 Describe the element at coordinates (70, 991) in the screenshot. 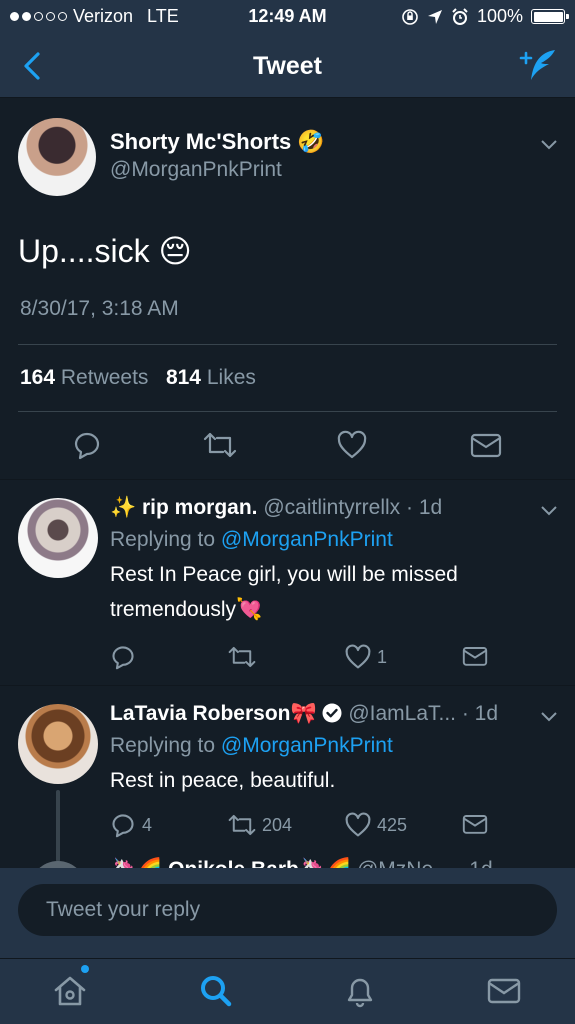

I see `home-icon` at that location.